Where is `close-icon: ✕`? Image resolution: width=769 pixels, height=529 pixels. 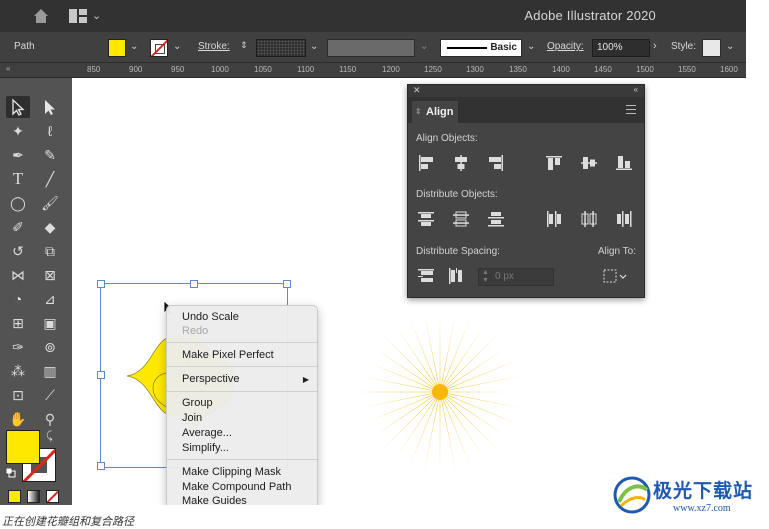
close-icon: ✕ is located at coordinates (417, 90).